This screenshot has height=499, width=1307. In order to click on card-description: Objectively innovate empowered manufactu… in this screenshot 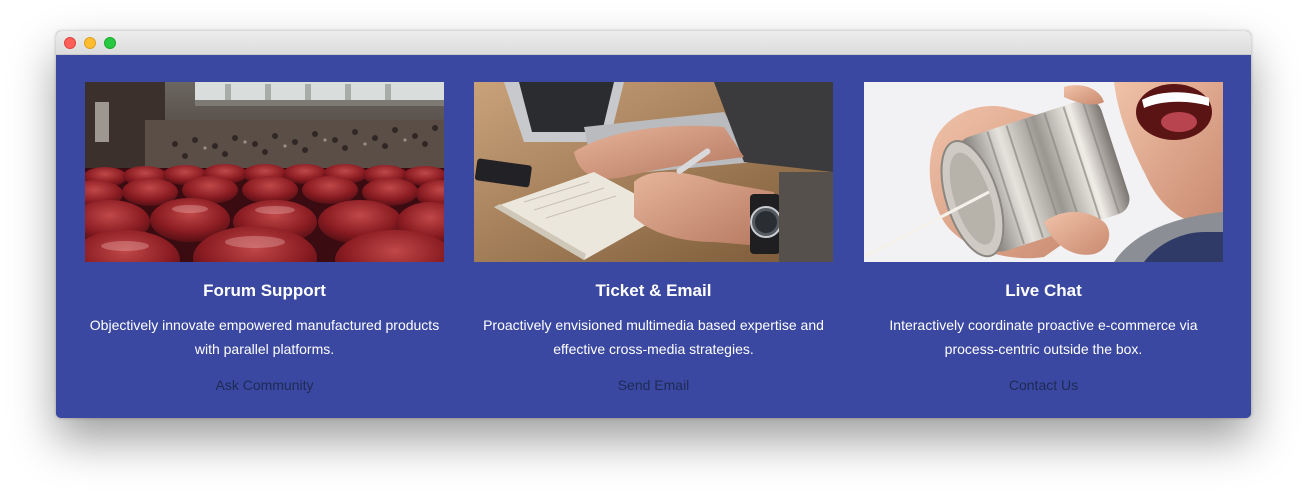, I will do `click(264, 337)`.